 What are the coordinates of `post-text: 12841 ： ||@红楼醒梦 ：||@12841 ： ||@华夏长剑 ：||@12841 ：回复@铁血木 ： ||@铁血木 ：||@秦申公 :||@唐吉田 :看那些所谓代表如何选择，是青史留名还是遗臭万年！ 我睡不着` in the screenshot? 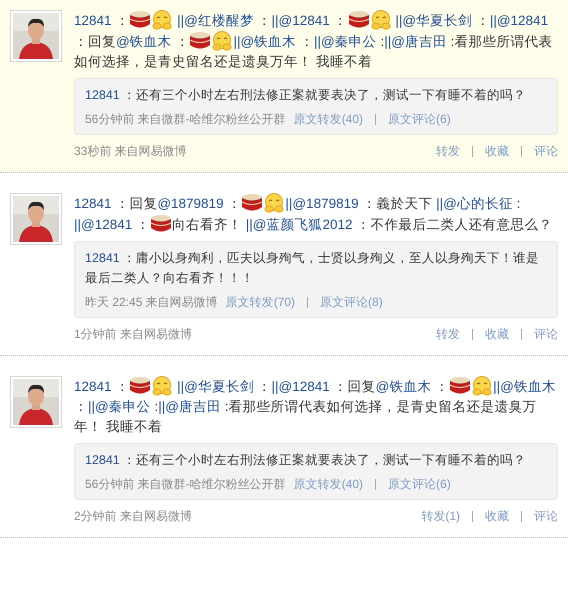 It's located at (316, 41).